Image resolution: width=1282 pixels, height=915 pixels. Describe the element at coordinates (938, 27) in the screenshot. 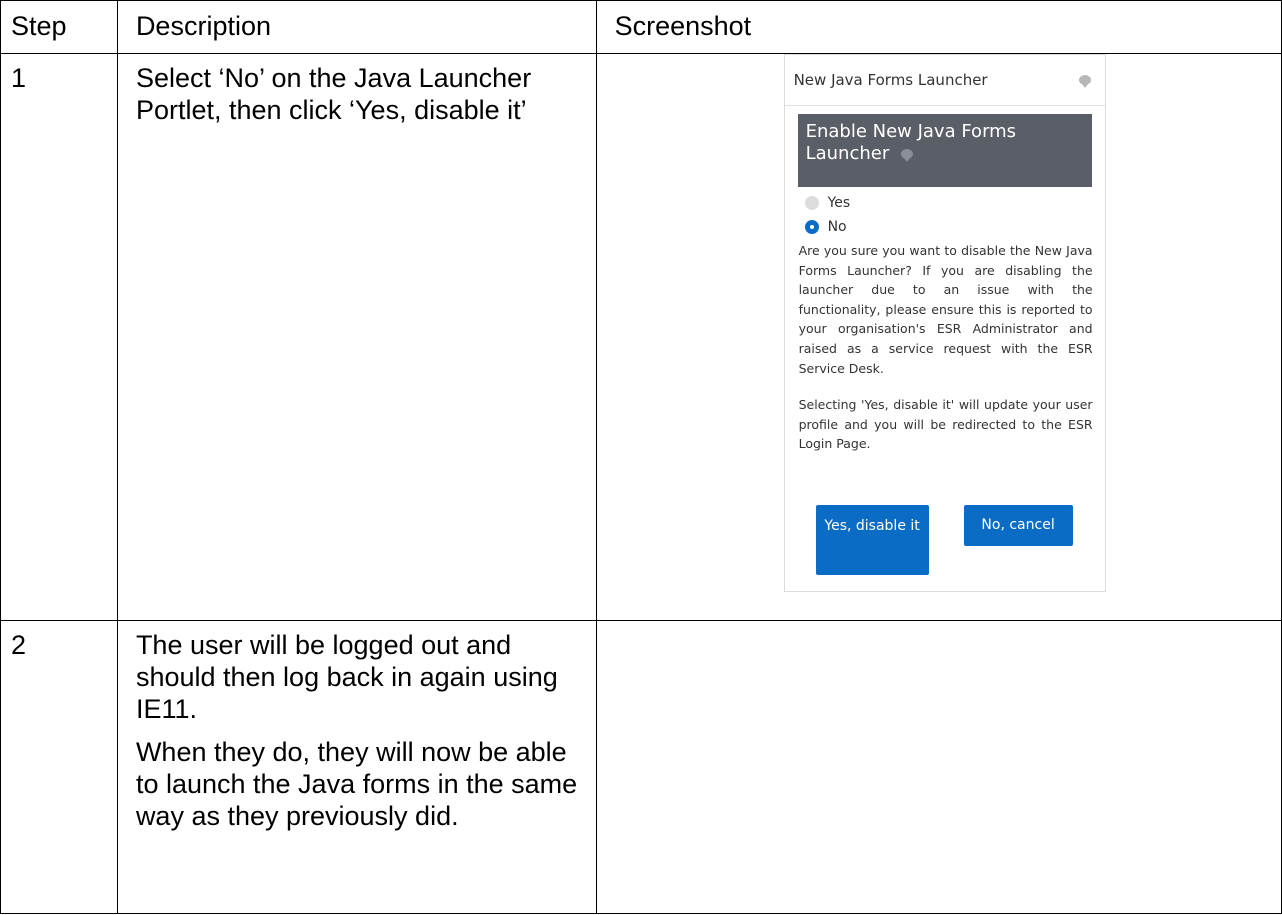

I see `header-screenshot: Screenshot` at that location.